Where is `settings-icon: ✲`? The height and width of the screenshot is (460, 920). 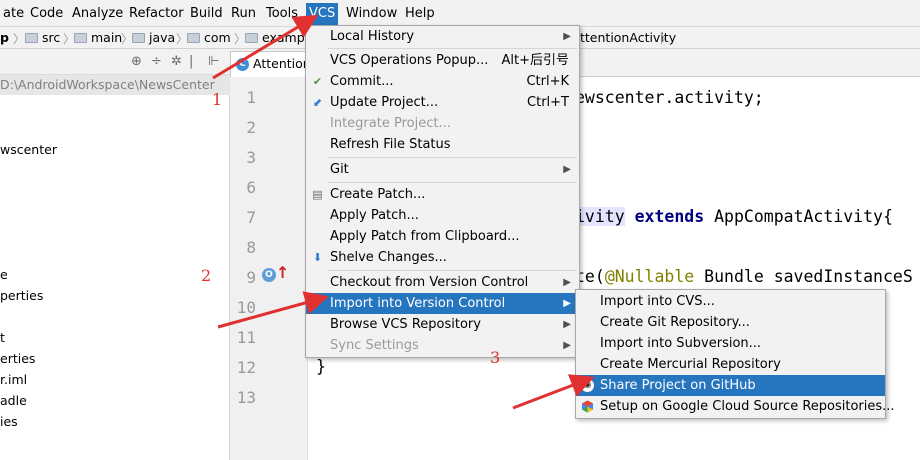
settings-icon: ✲ is located at coordinates (176, 61).